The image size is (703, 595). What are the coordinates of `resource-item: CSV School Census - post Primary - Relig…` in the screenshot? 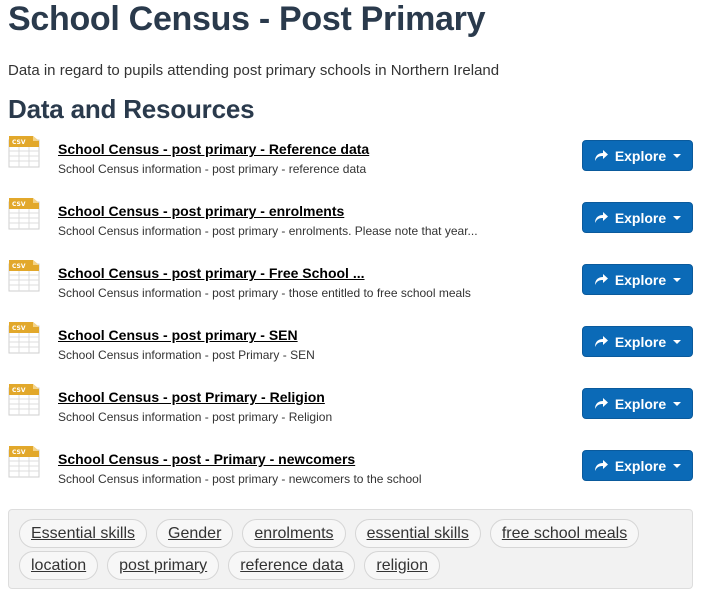 It's located at (351, 411).